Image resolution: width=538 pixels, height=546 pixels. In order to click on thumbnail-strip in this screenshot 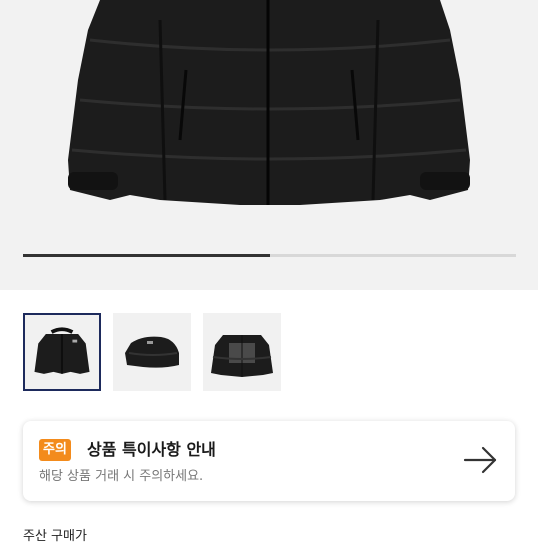, I will do `click(152, 352)`.